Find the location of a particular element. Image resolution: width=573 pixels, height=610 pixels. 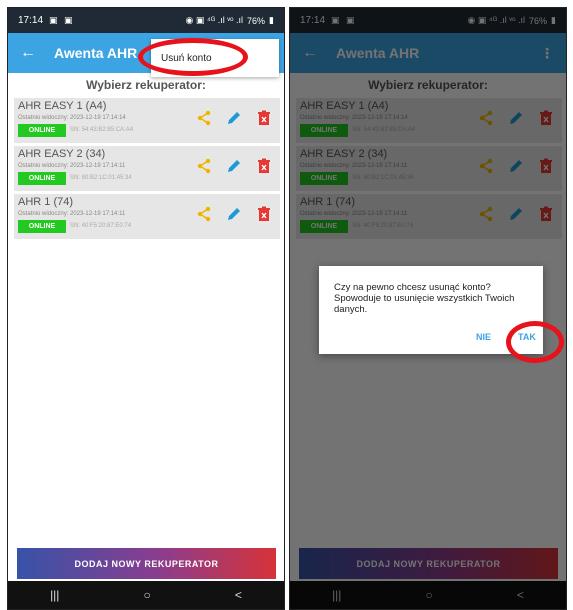

status-right: ◉ ▣ ⁴ᴳ .ıl ᵛᵒ .ıl 76% ▮ is located at coordinates (230, 20).